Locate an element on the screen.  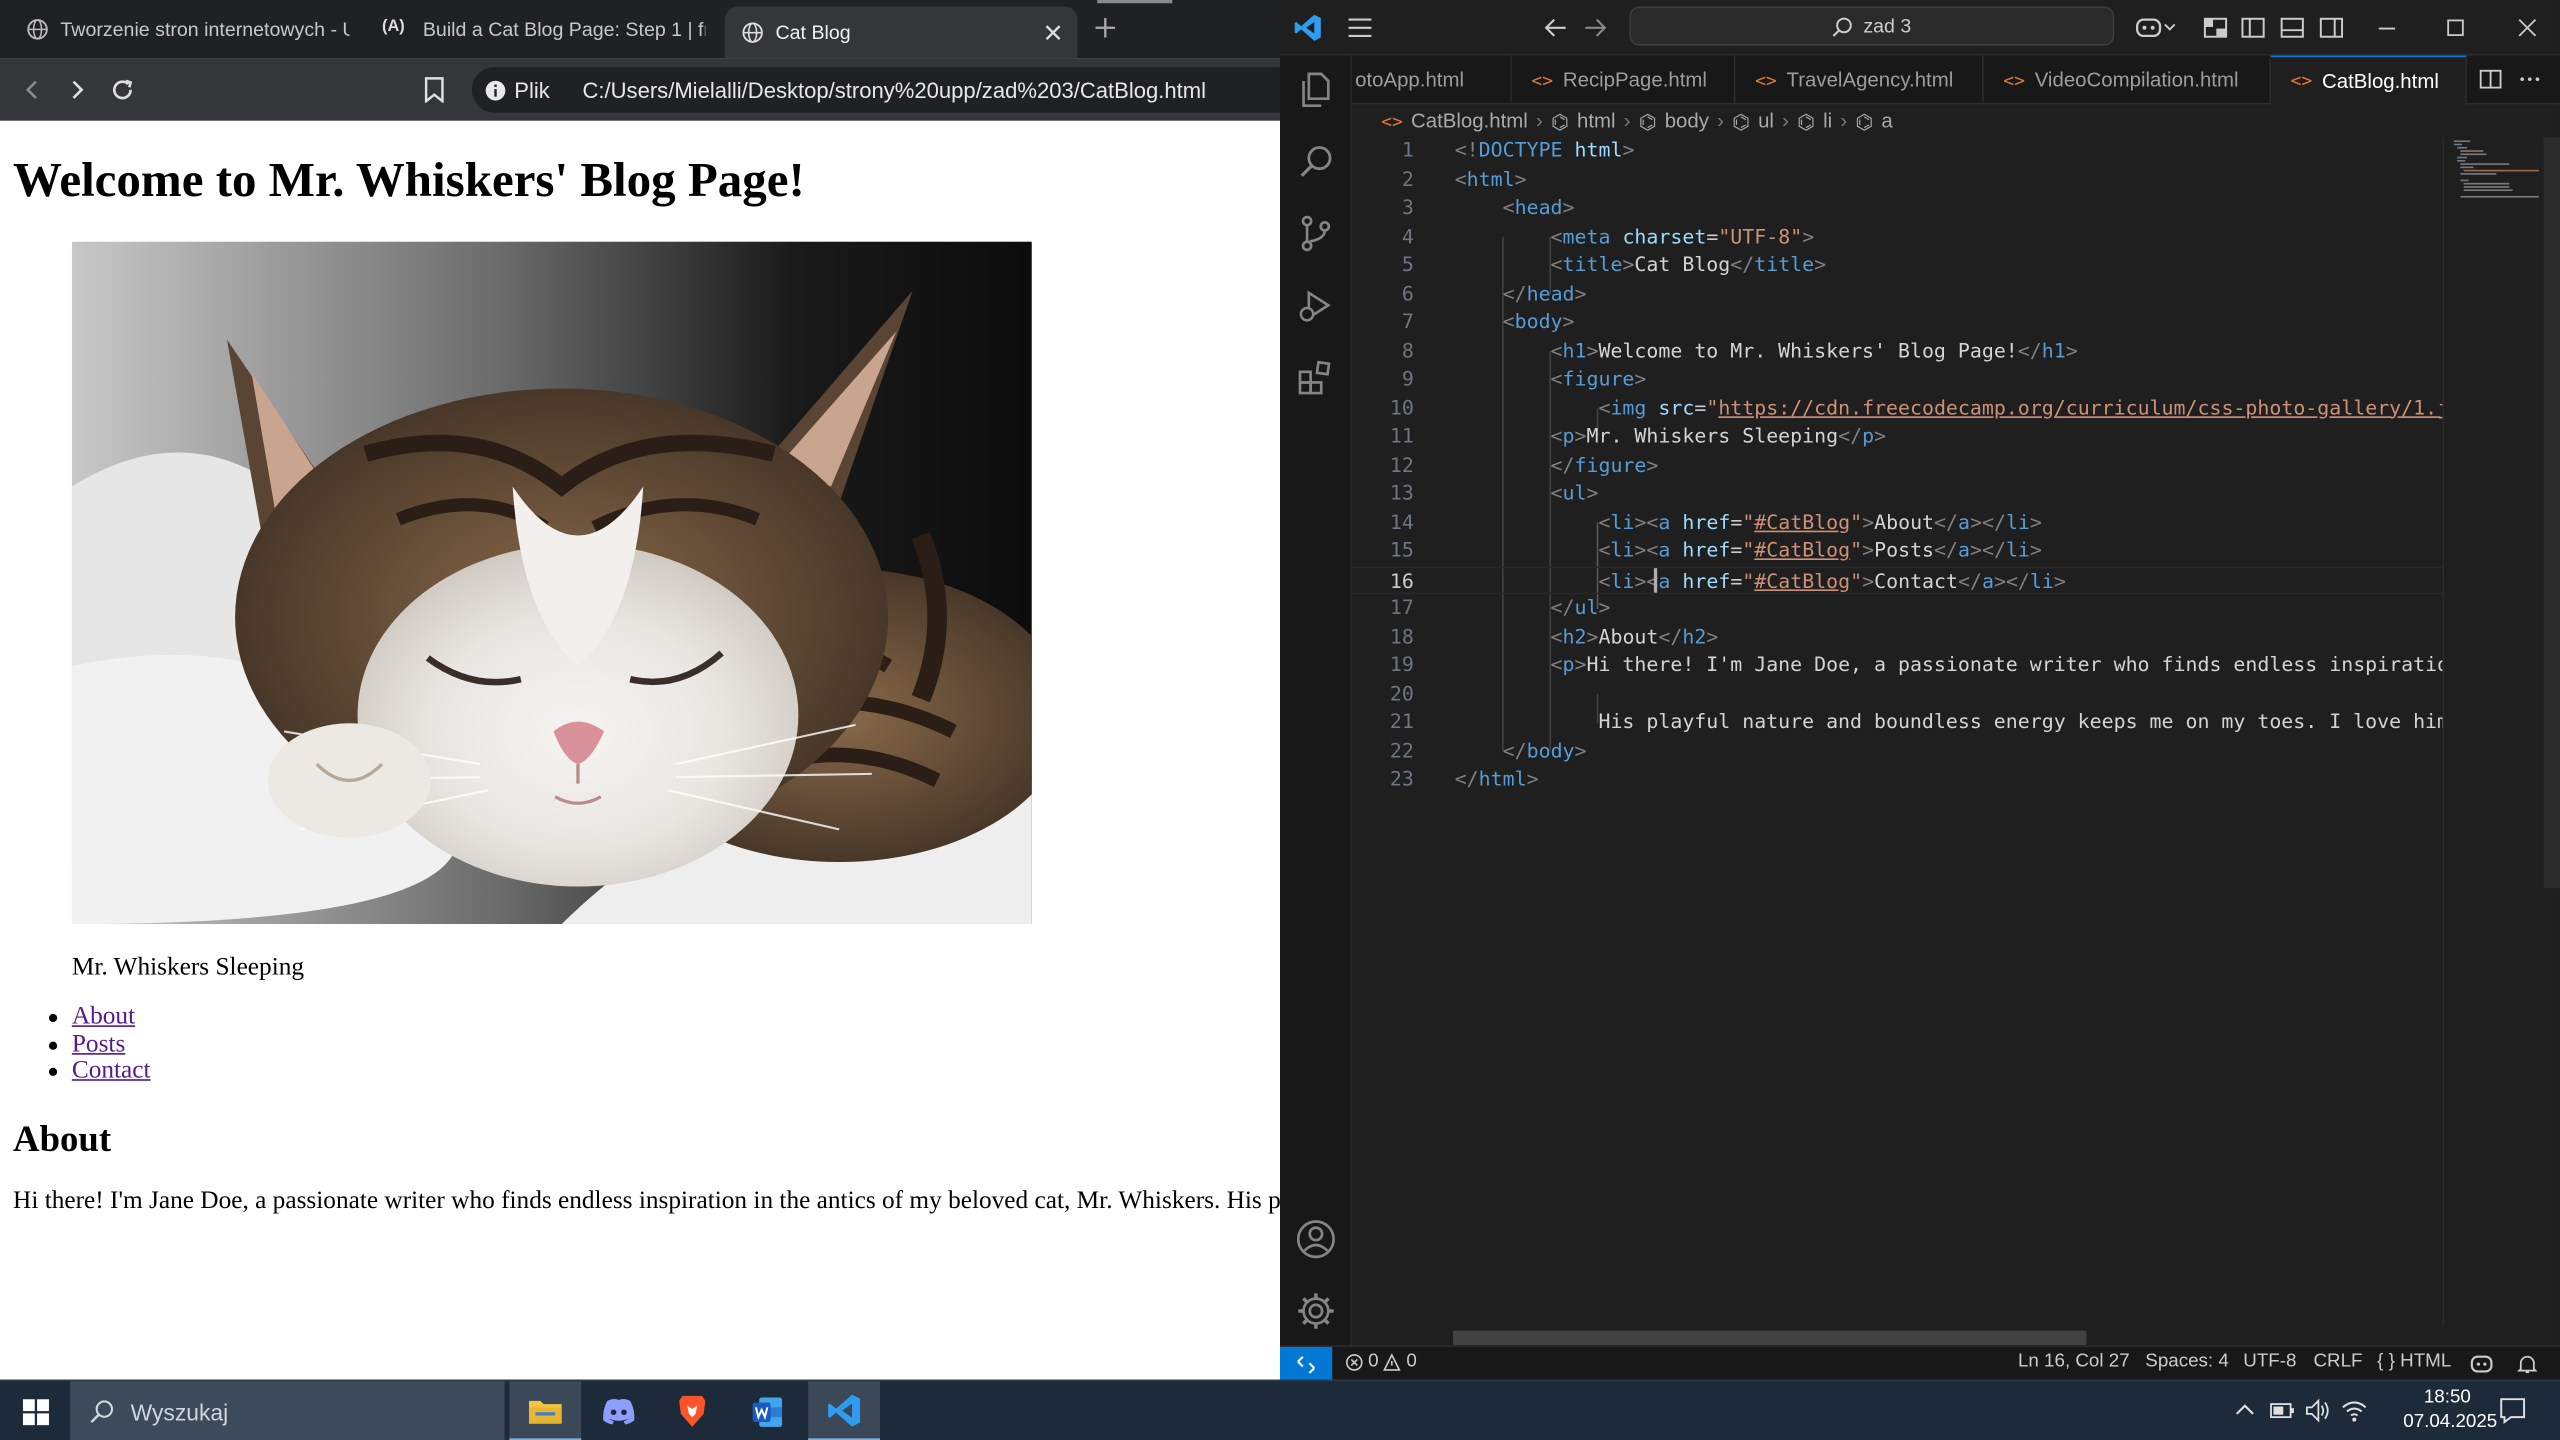
list-item: Posts is located at coordinates (98, 1044).